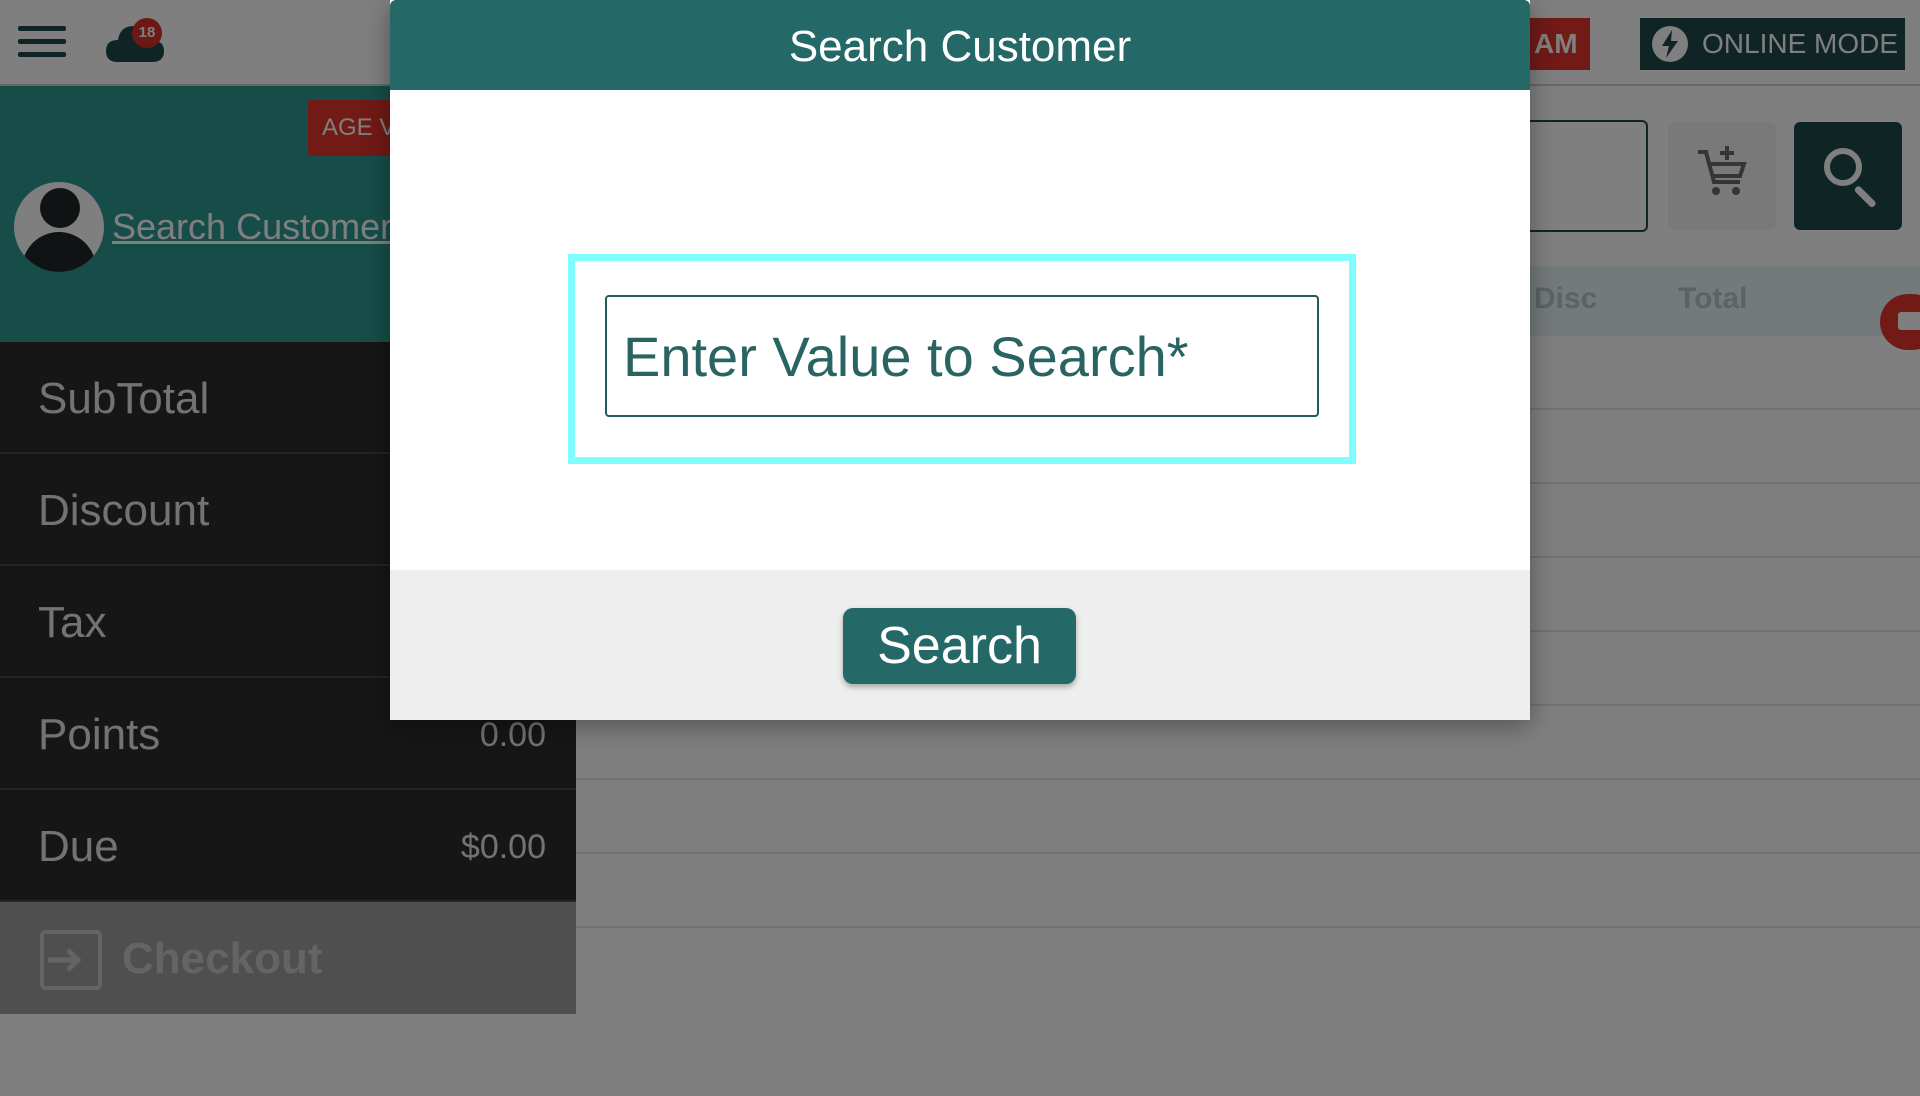 This screenshot has width=1920, height=1096. I want to click on customer-search-input, so click(962, 356).